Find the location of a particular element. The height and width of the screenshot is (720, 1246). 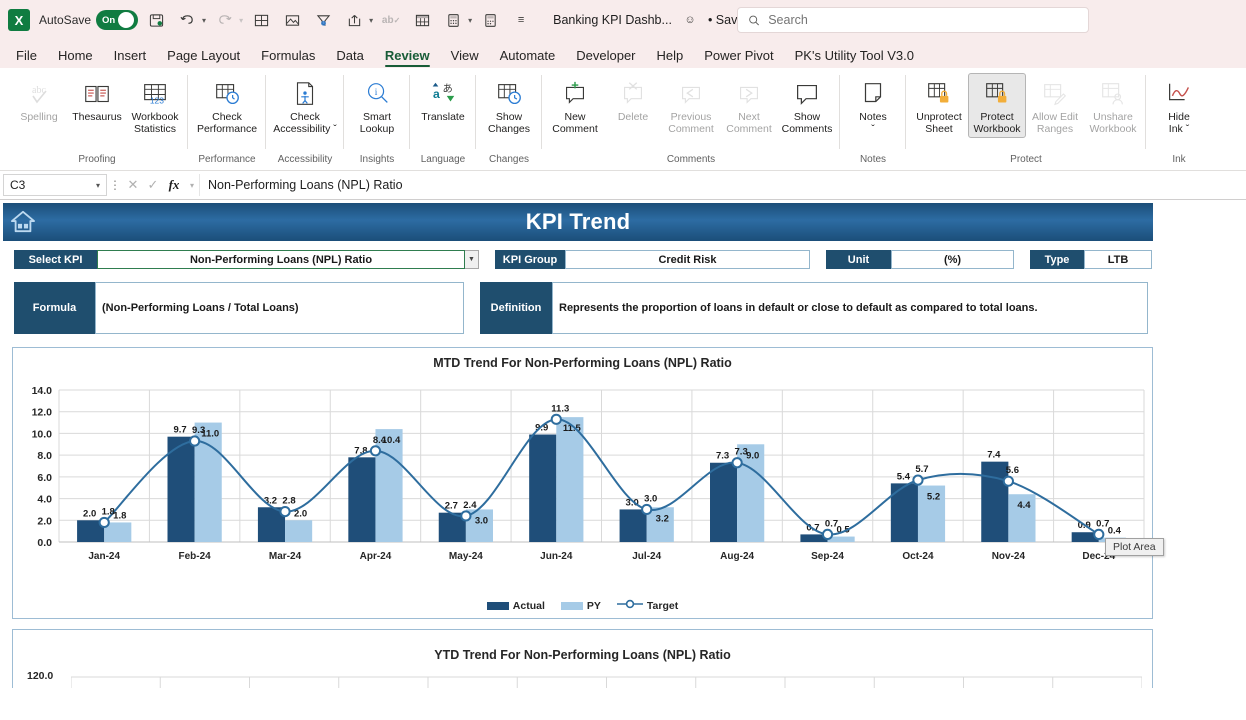

notes-dropdown-icon: ˇ is located at coordinates (873, 129).